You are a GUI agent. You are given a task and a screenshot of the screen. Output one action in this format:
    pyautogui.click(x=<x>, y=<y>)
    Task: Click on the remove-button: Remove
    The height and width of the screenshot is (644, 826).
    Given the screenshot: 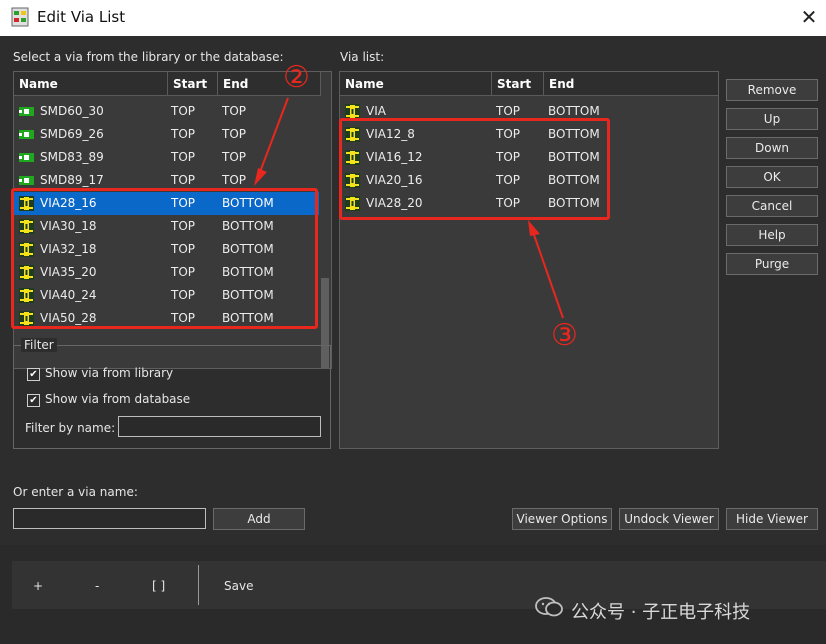 What is the action you would take?
    pyautogui.click(x=772, y=90)
    